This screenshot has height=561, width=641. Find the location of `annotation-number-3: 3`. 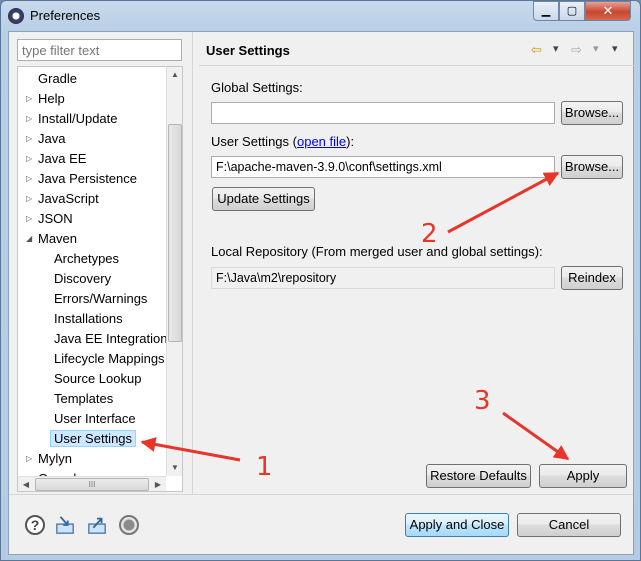

annotation-number-3: 3 is located at coordinates (482, 401).